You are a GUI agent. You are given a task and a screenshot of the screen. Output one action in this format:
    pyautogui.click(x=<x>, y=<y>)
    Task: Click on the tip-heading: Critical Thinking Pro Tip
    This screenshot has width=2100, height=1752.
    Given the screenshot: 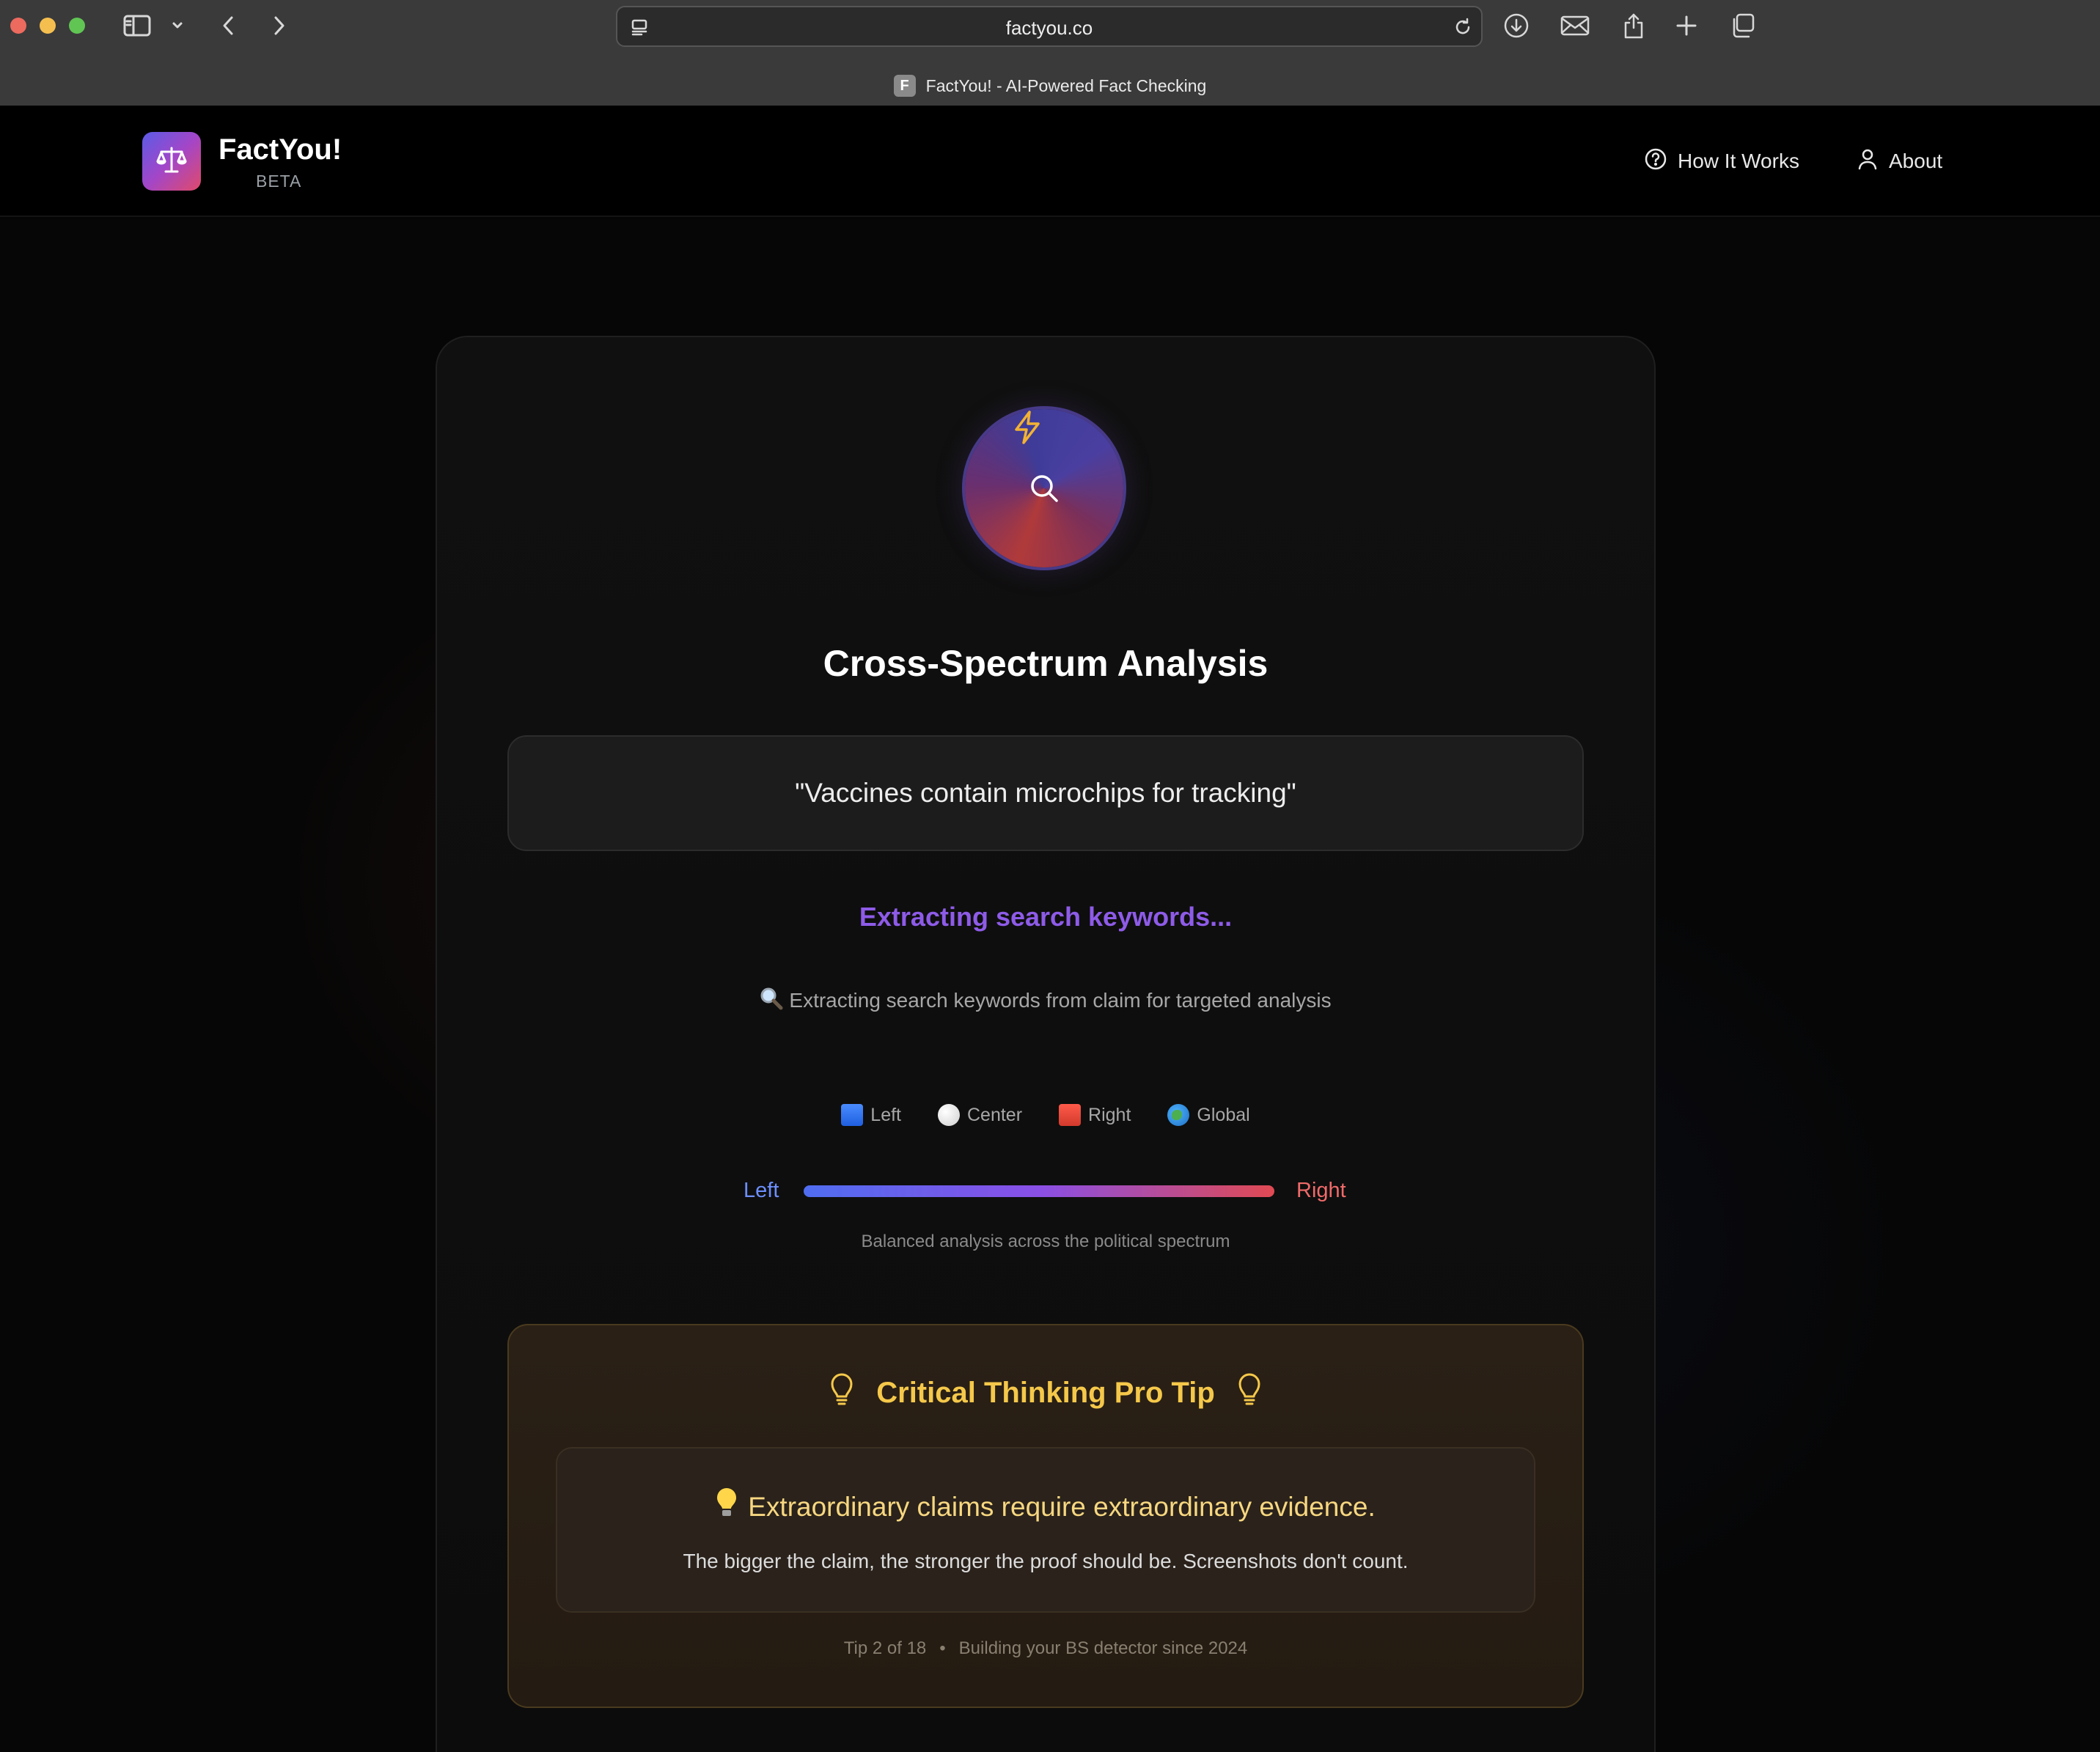 What is the action you would take?
    pyautogui.click(x=1045, y=1392)
    